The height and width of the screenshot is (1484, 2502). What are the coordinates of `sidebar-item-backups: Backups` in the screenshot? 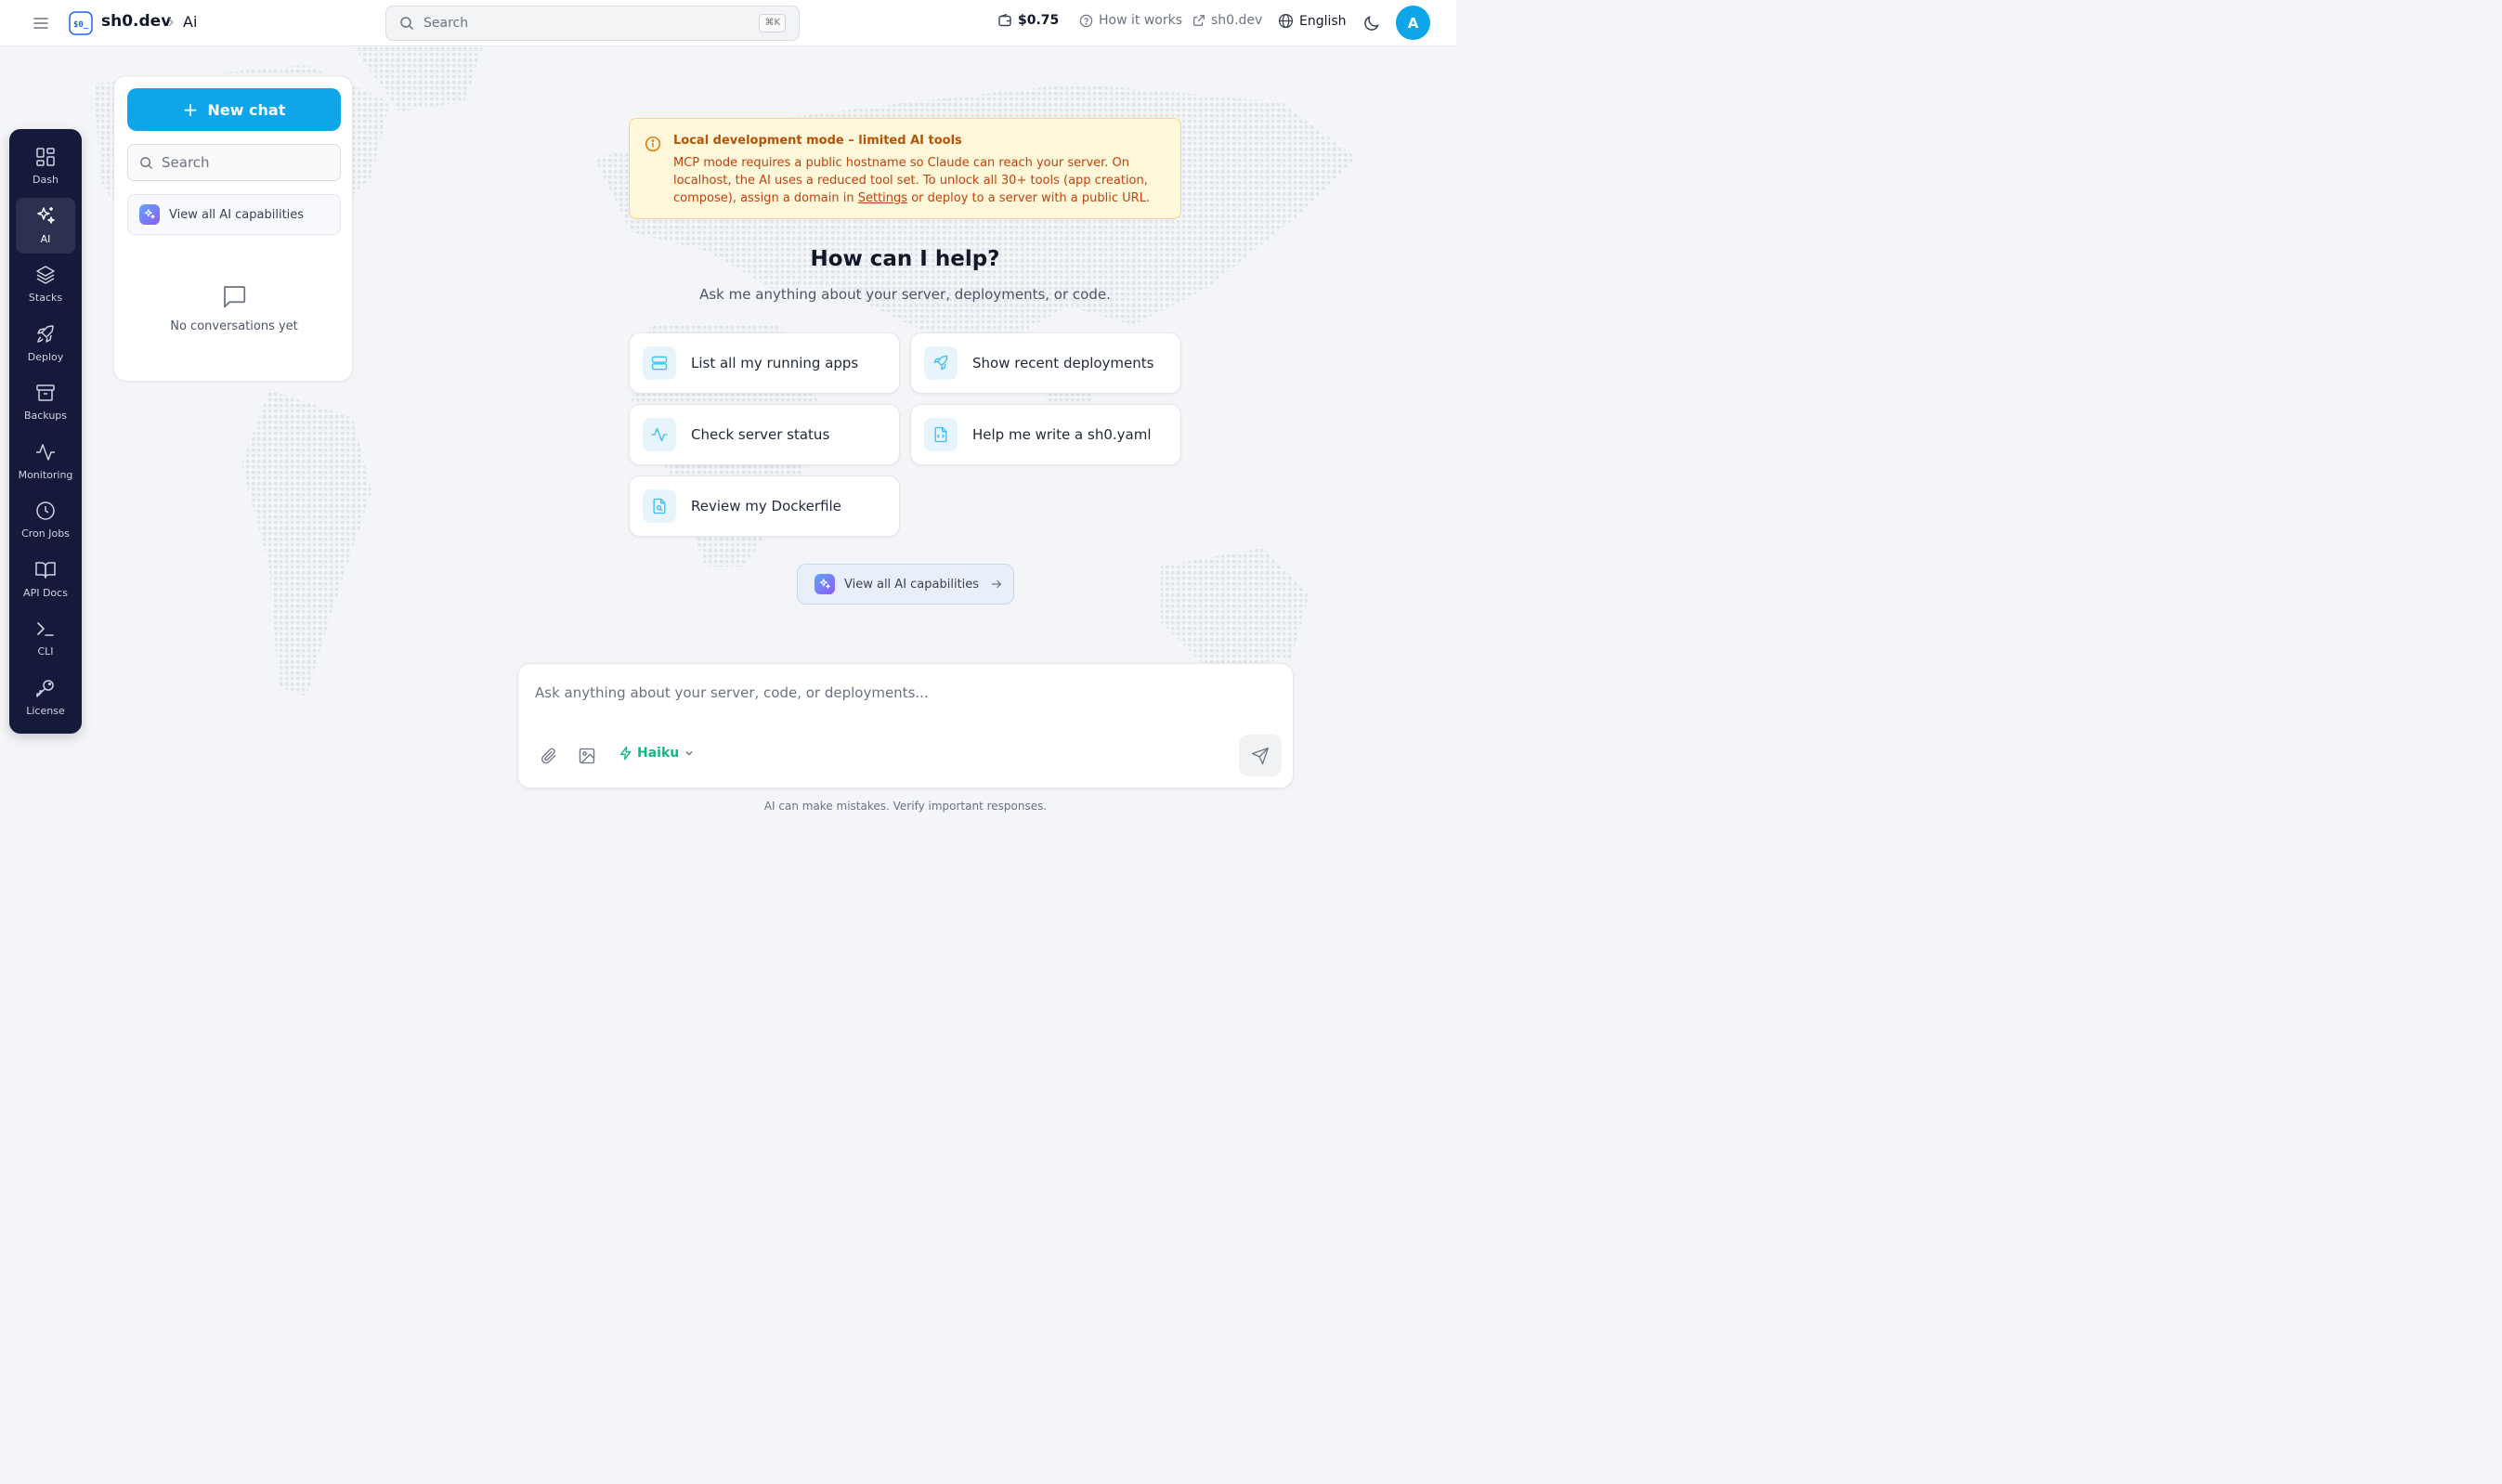 It's located at (45, 402).